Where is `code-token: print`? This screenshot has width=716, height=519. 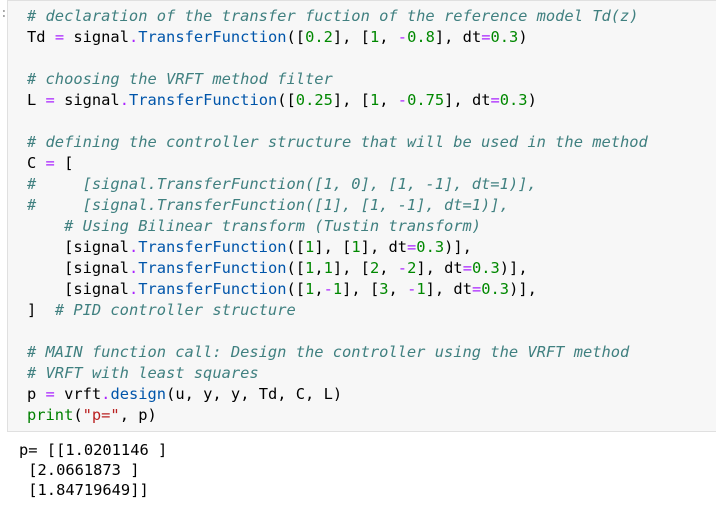
code-token: print is located at coordinates (50, 415).